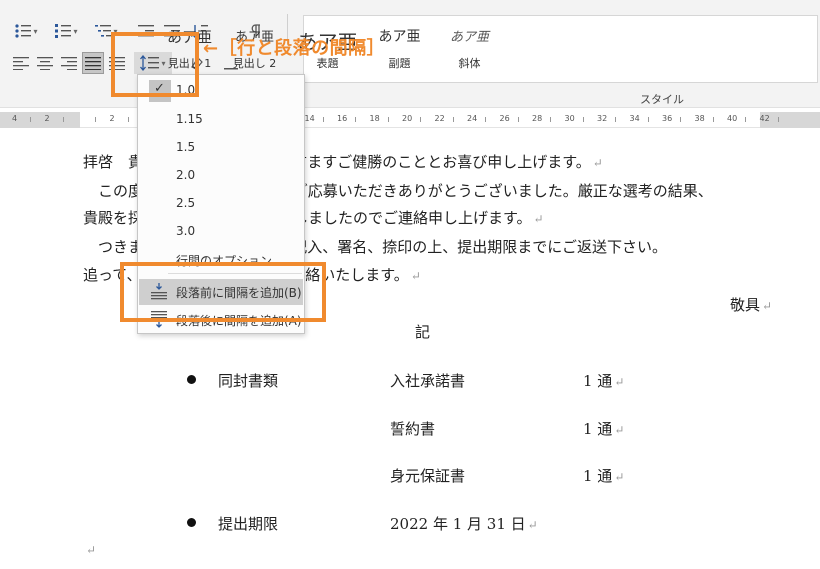  What do you see at coordinates (662, 99) in the screenshot?
I see `style-group-label: スタイル` at bounding box center [662, 99].